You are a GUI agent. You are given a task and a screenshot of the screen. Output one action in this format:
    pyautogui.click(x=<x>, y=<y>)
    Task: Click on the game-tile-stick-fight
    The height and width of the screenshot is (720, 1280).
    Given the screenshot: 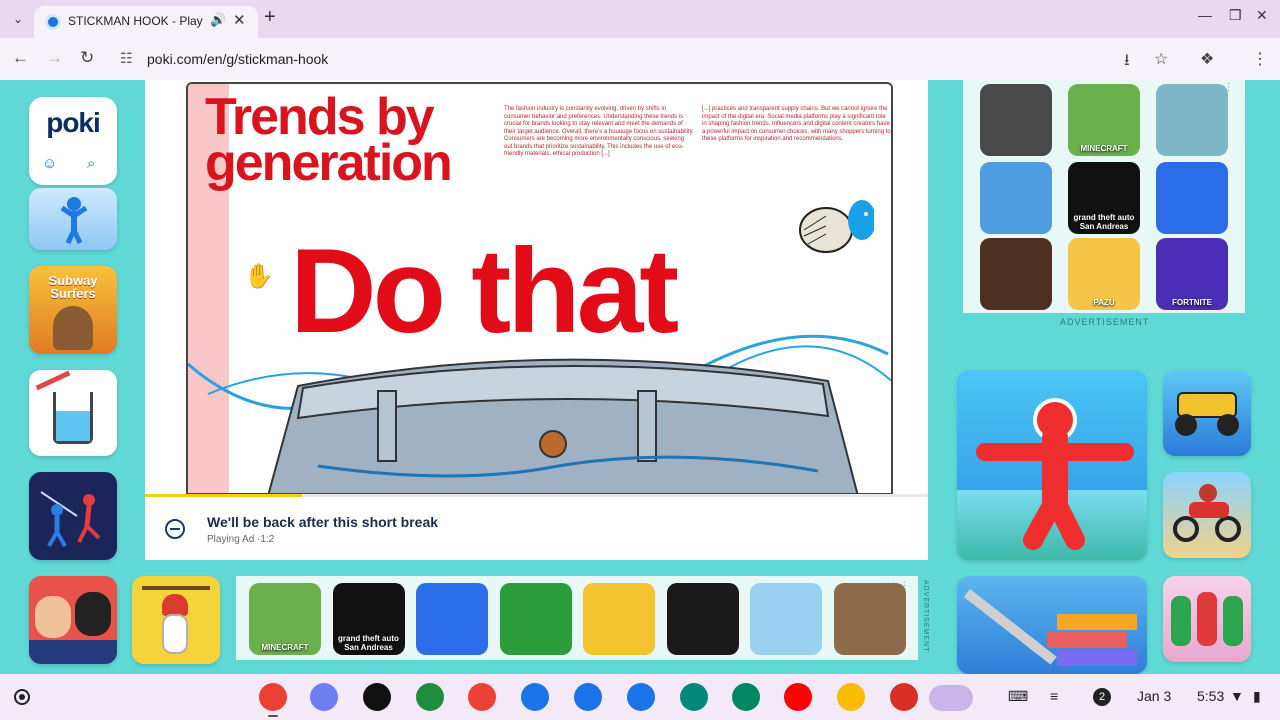 What is the action you would take?
    pyautogui.click(x=73, y=516)
    